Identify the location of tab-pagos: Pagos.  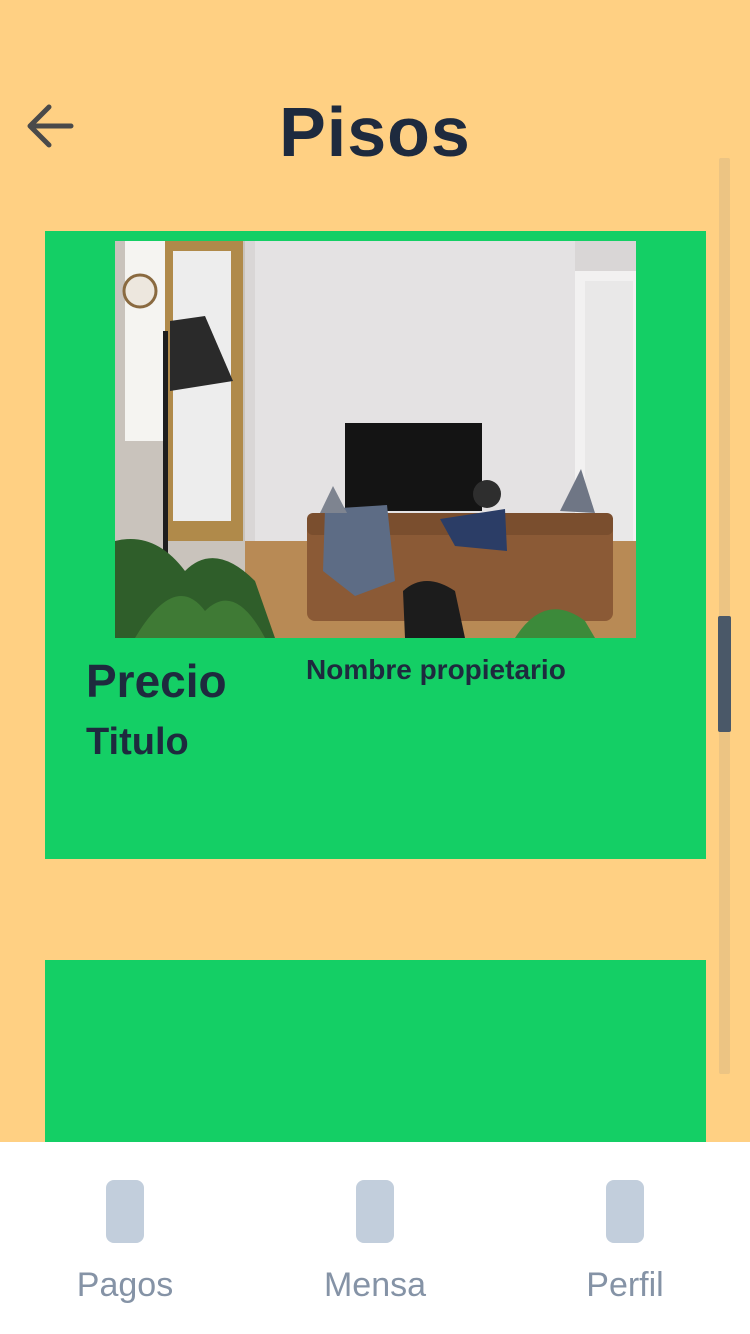
(125, 1238).